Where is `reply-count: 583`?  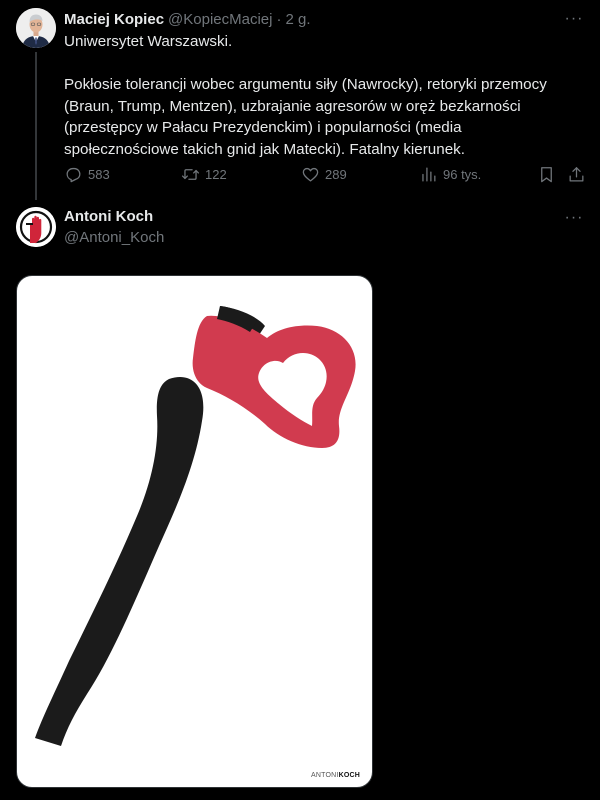 reply-count: 583 is located at coordinates (99, 174).